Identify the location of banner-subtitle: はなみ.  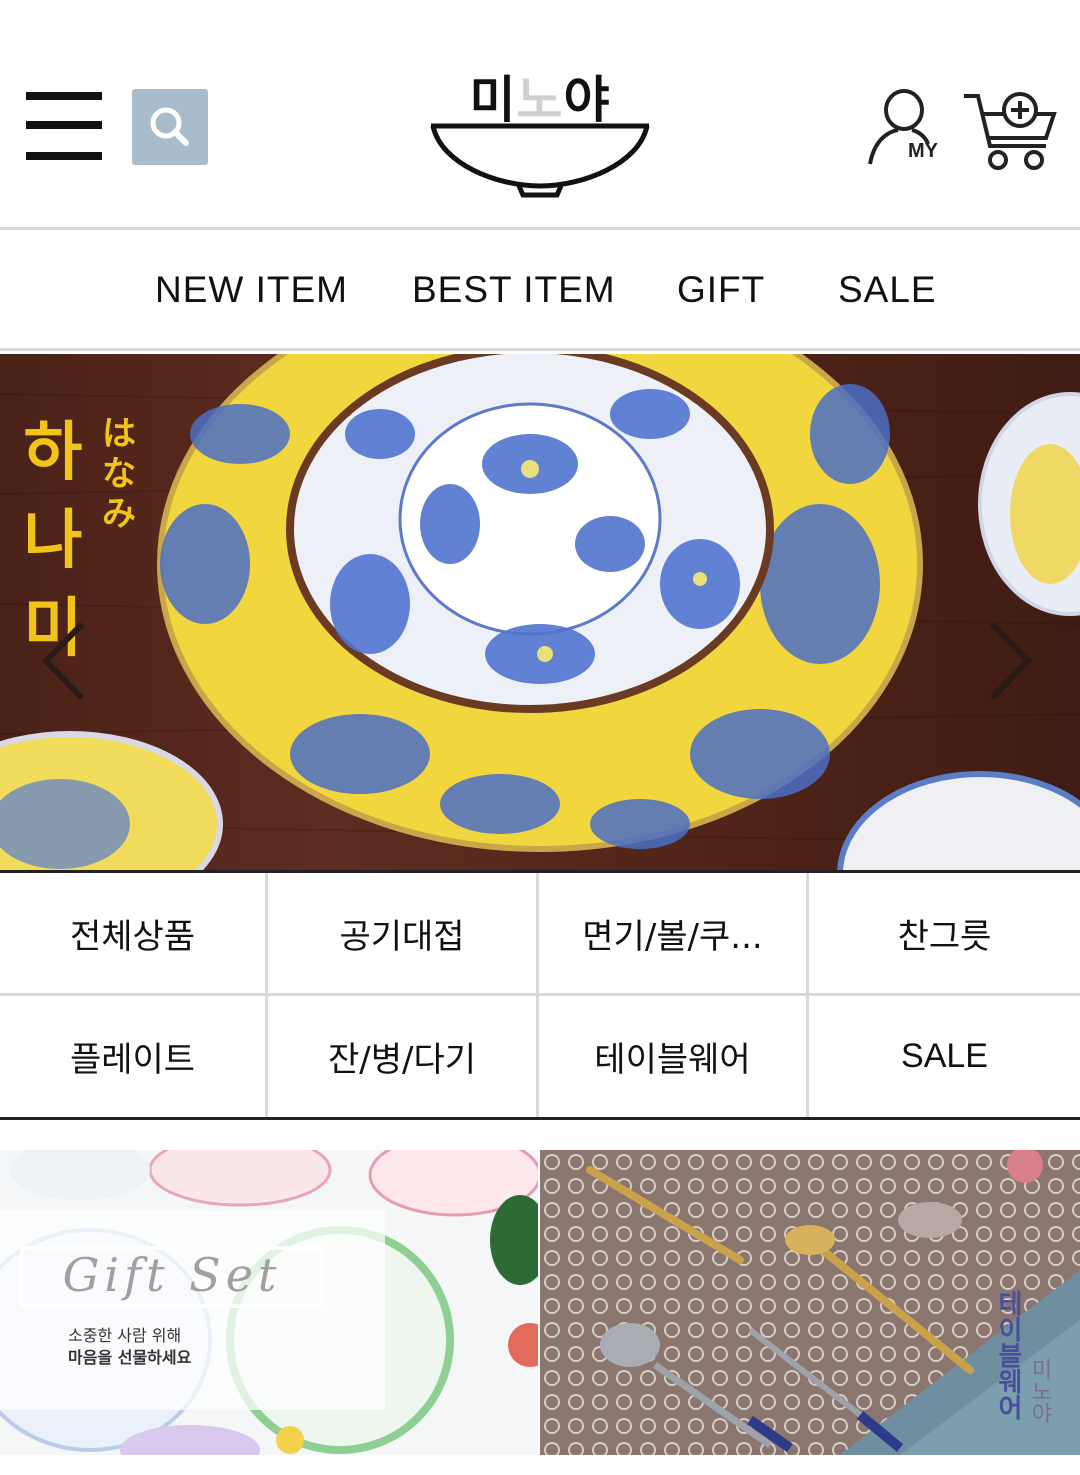
(119, 474).